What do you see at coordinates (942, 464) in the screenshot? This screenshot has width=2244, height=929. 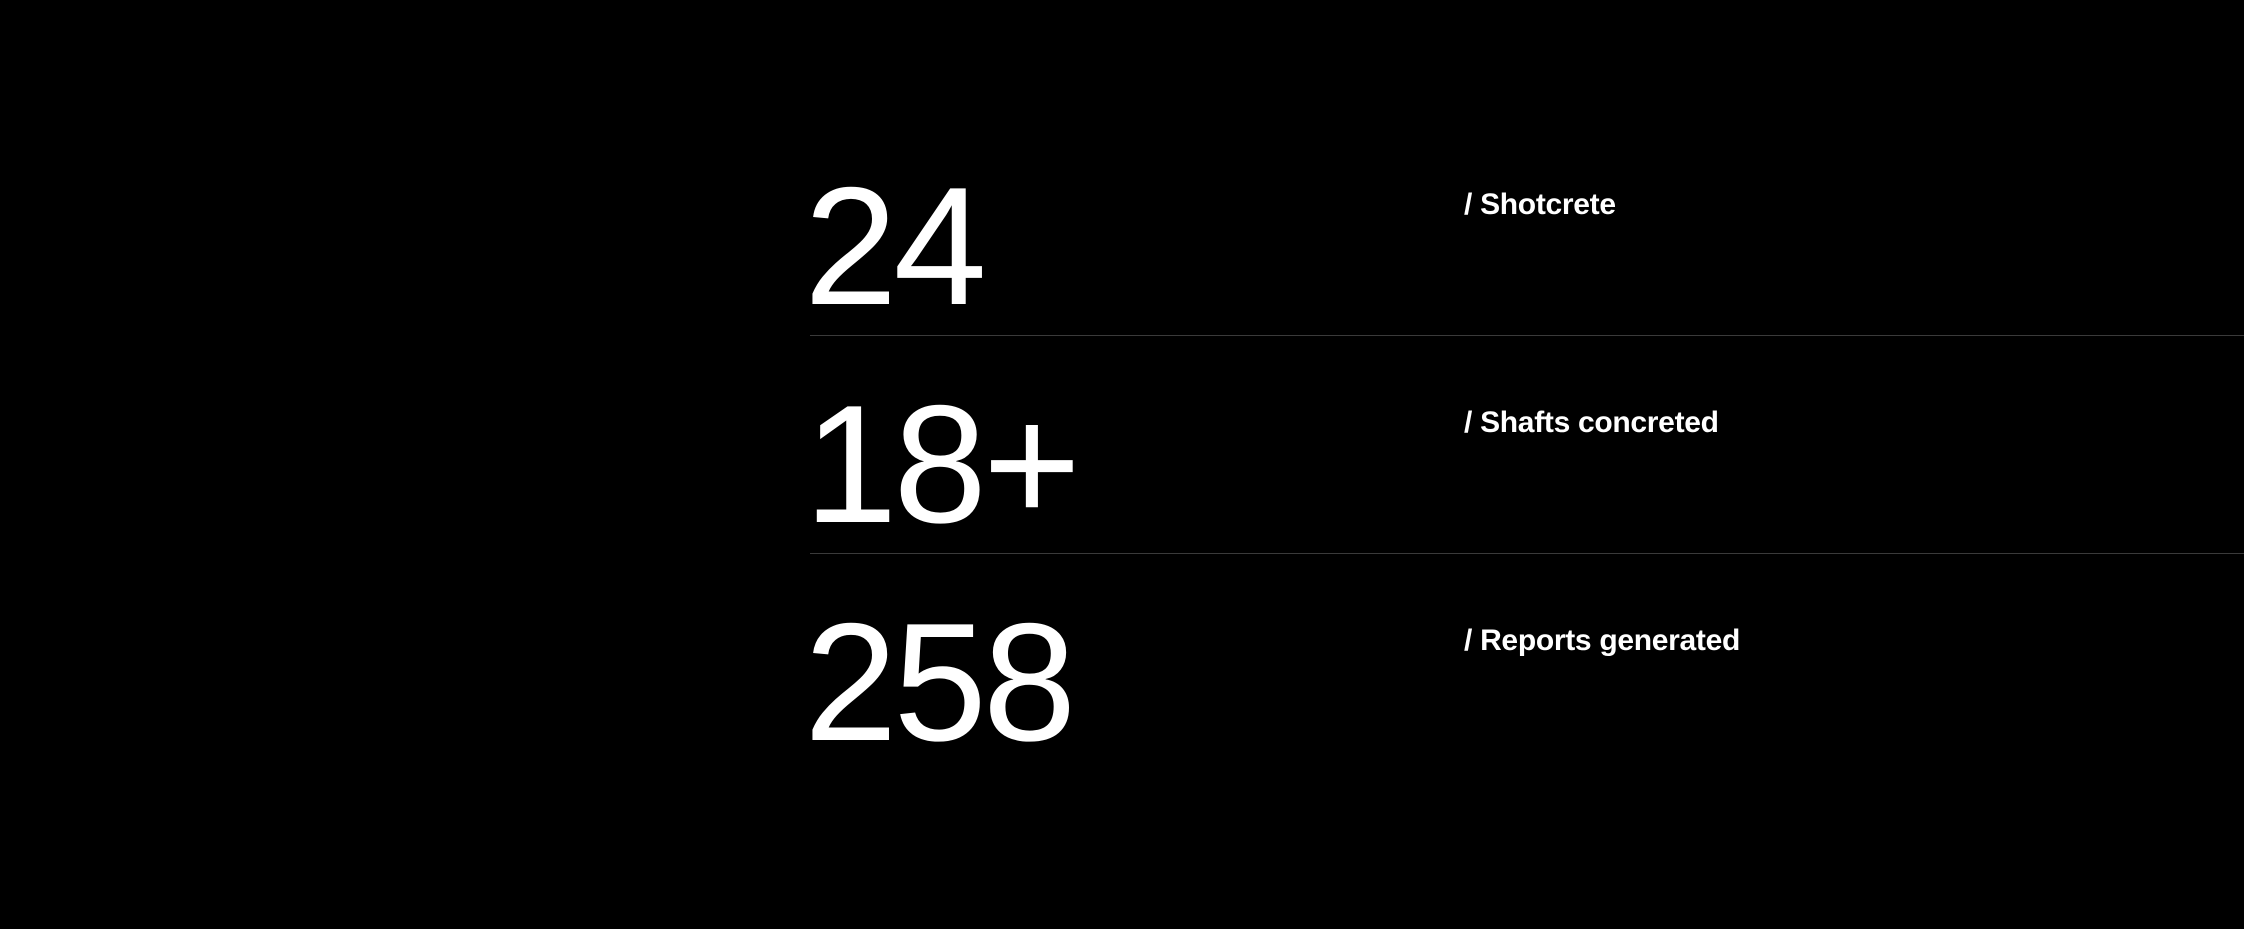 I see `stat-value: 18+` at bounding box center [942, 464].